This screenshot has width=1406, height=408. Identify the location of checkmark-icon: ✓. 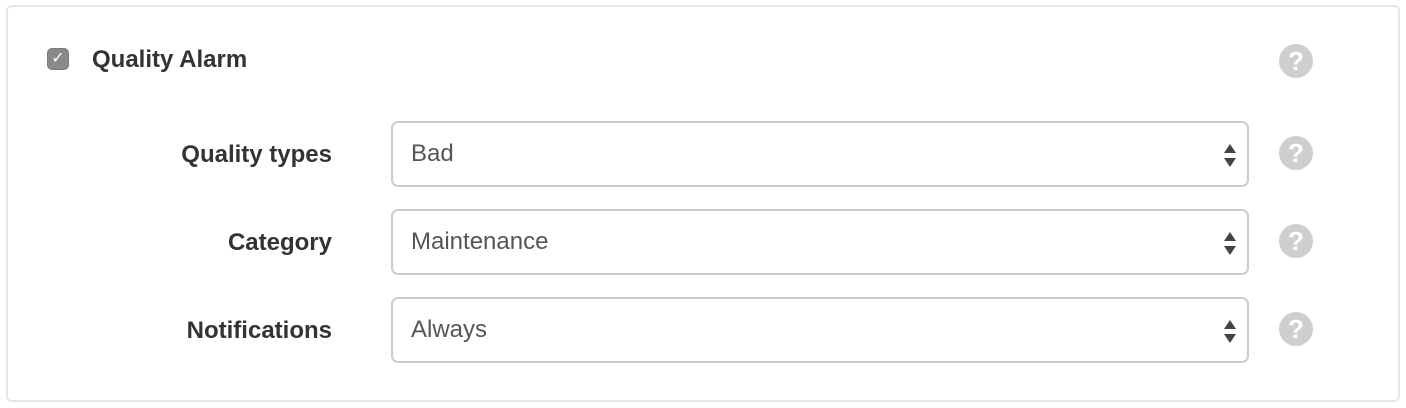
(58, 58).